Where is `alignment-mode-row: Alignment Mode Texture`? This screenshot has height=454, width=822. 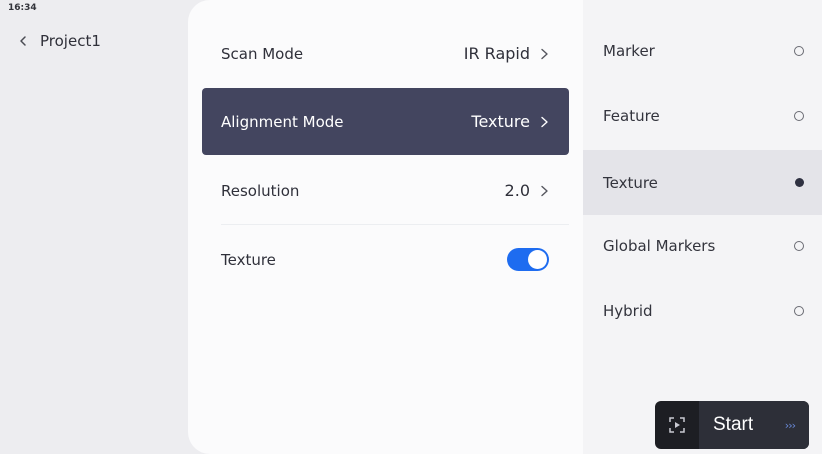
alignment-mode-row: Alignment Mode Texture is located at coordinates (385, 121).